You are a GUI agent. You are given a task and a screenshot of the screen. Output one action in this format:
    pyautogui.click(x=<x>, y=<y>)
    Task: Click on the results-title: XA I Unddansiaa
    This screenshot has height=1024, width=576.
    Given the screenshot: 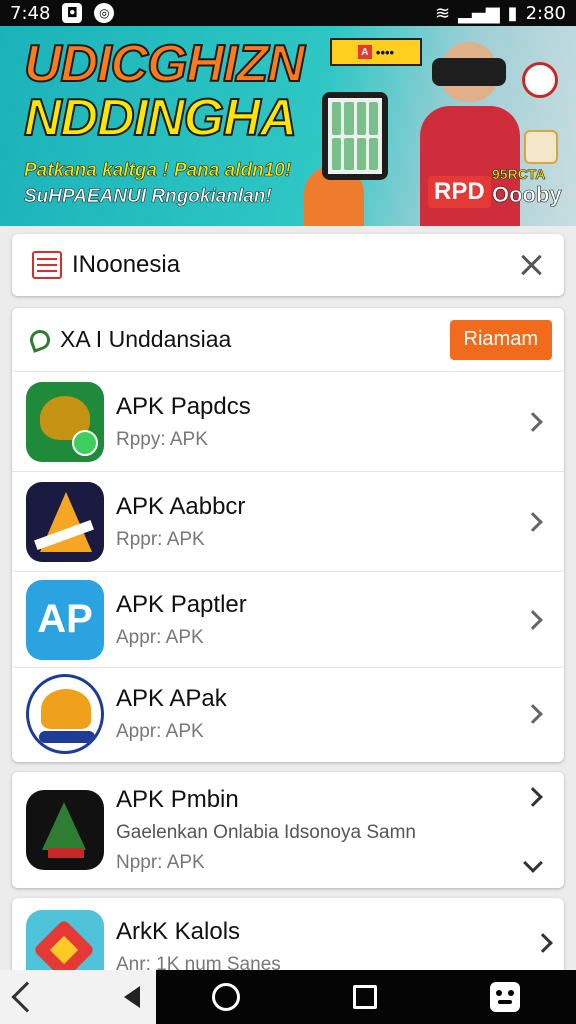 What is the action you would take?
    pyautogui.click(x=146, y=339)
    